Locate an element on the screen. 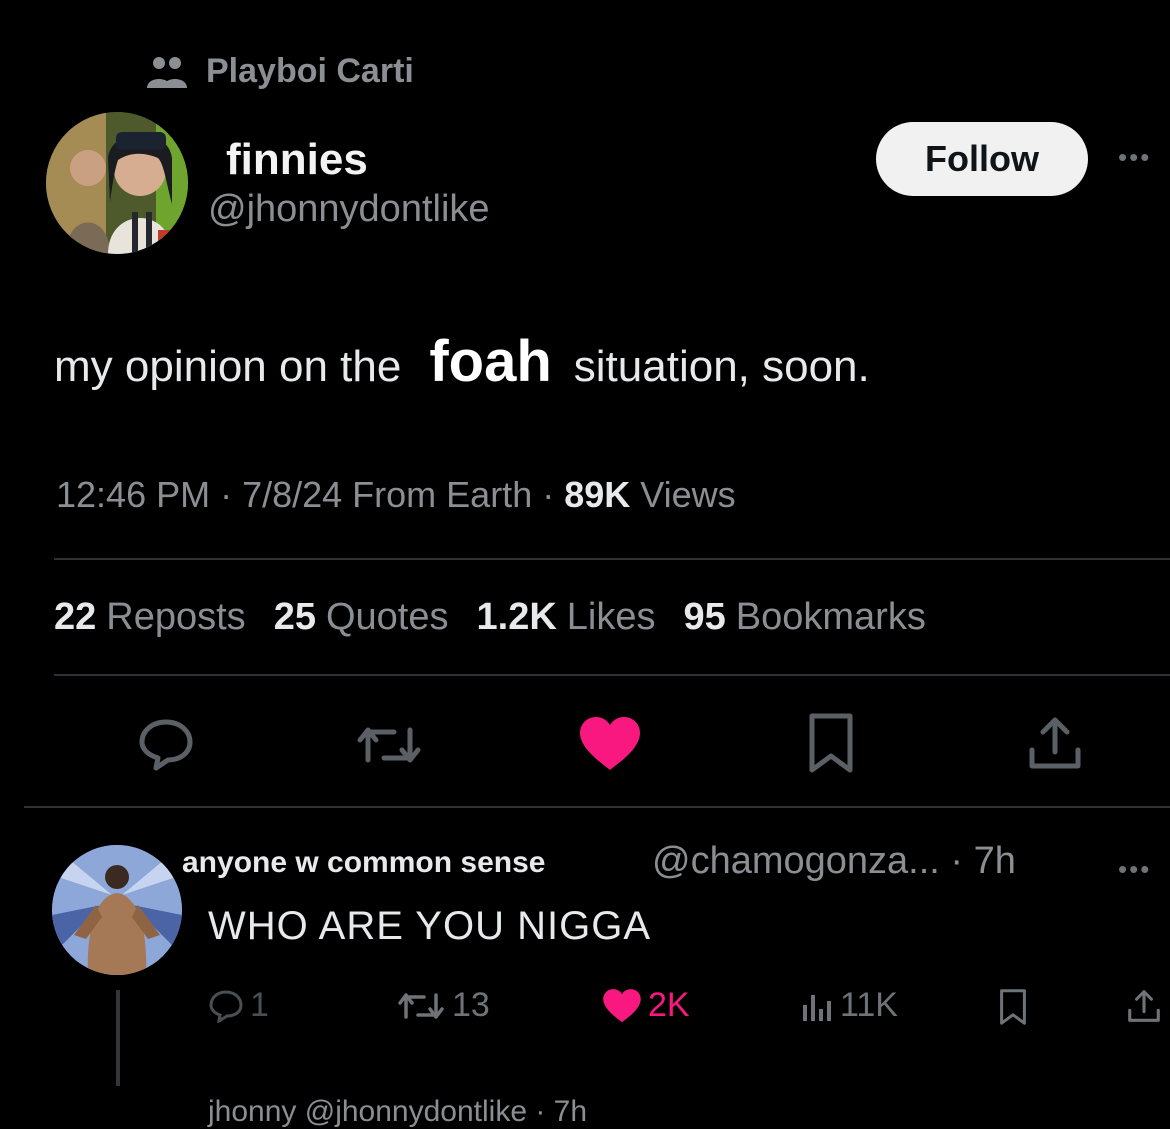 The height and width of the screenshot is (1129, 1170). reply-count: 1 is located at coordinates (259, 1005).